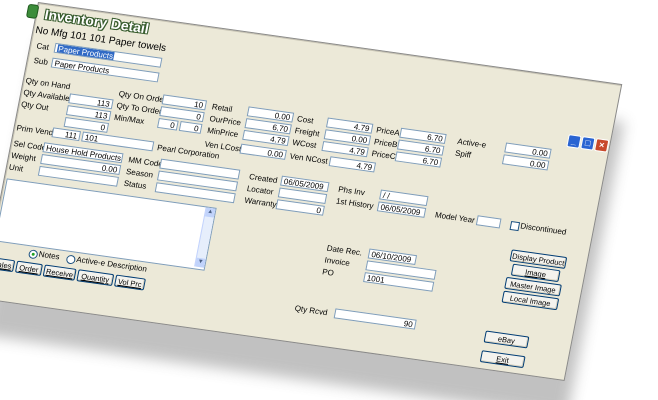  Describe the element at coordinates (32, 11) in the screenshot. I see `app-icon` at that location.